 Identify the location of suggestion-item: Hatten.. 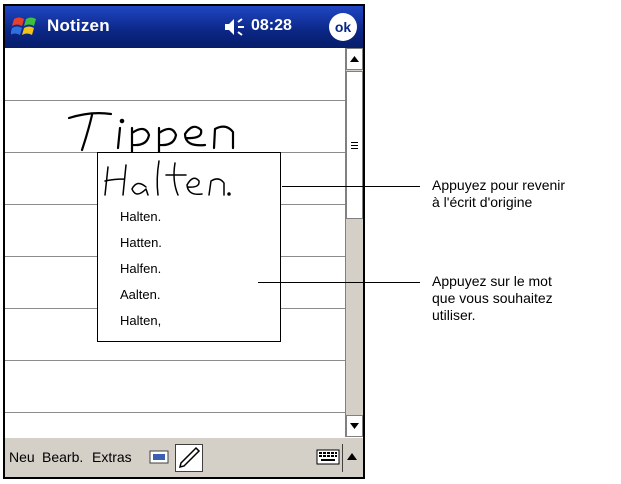
(141, 242).